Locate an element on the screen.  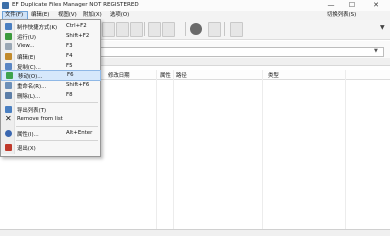
column-attr: 属性 is located at coordinates (165, 75).